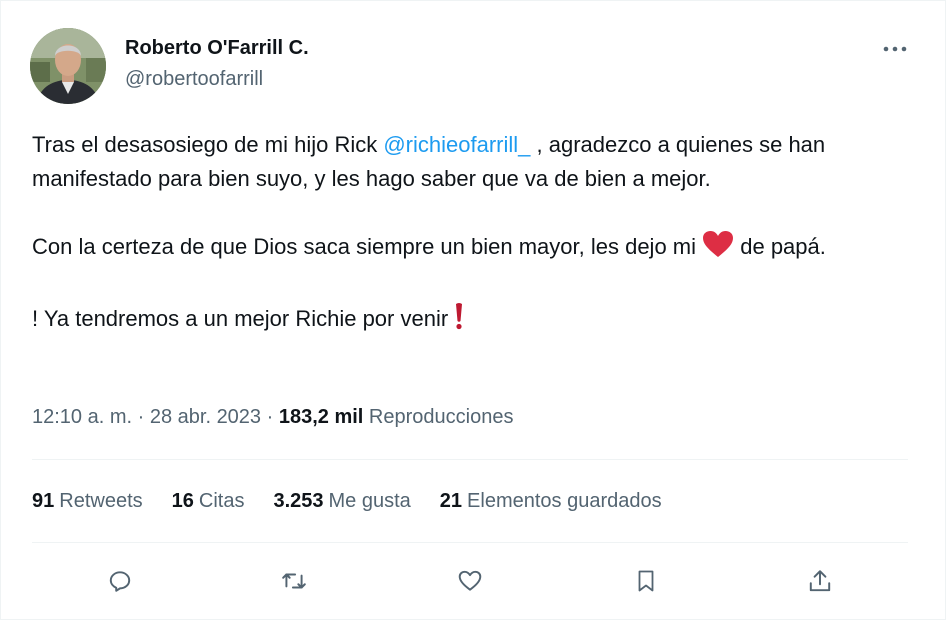 The image size is (946, 620). I want to click on like-button, so click(470, 581).